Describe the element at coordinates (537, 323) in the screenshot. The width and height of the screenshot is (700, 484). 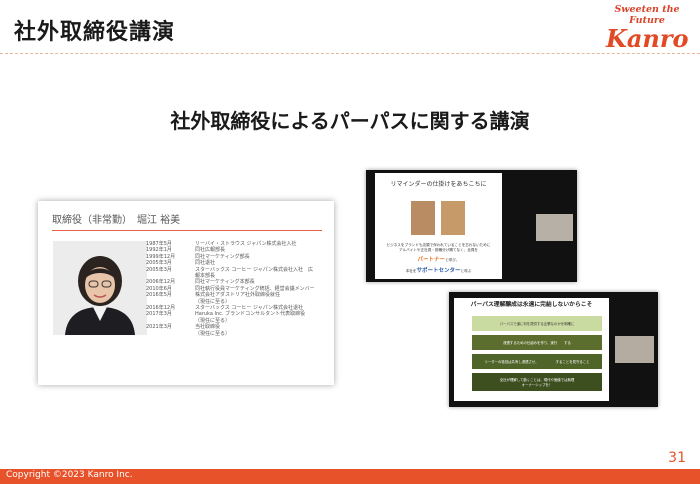
I see `slide-box: パーパスで道に何を提供する企業なのかを明確に` at that location.